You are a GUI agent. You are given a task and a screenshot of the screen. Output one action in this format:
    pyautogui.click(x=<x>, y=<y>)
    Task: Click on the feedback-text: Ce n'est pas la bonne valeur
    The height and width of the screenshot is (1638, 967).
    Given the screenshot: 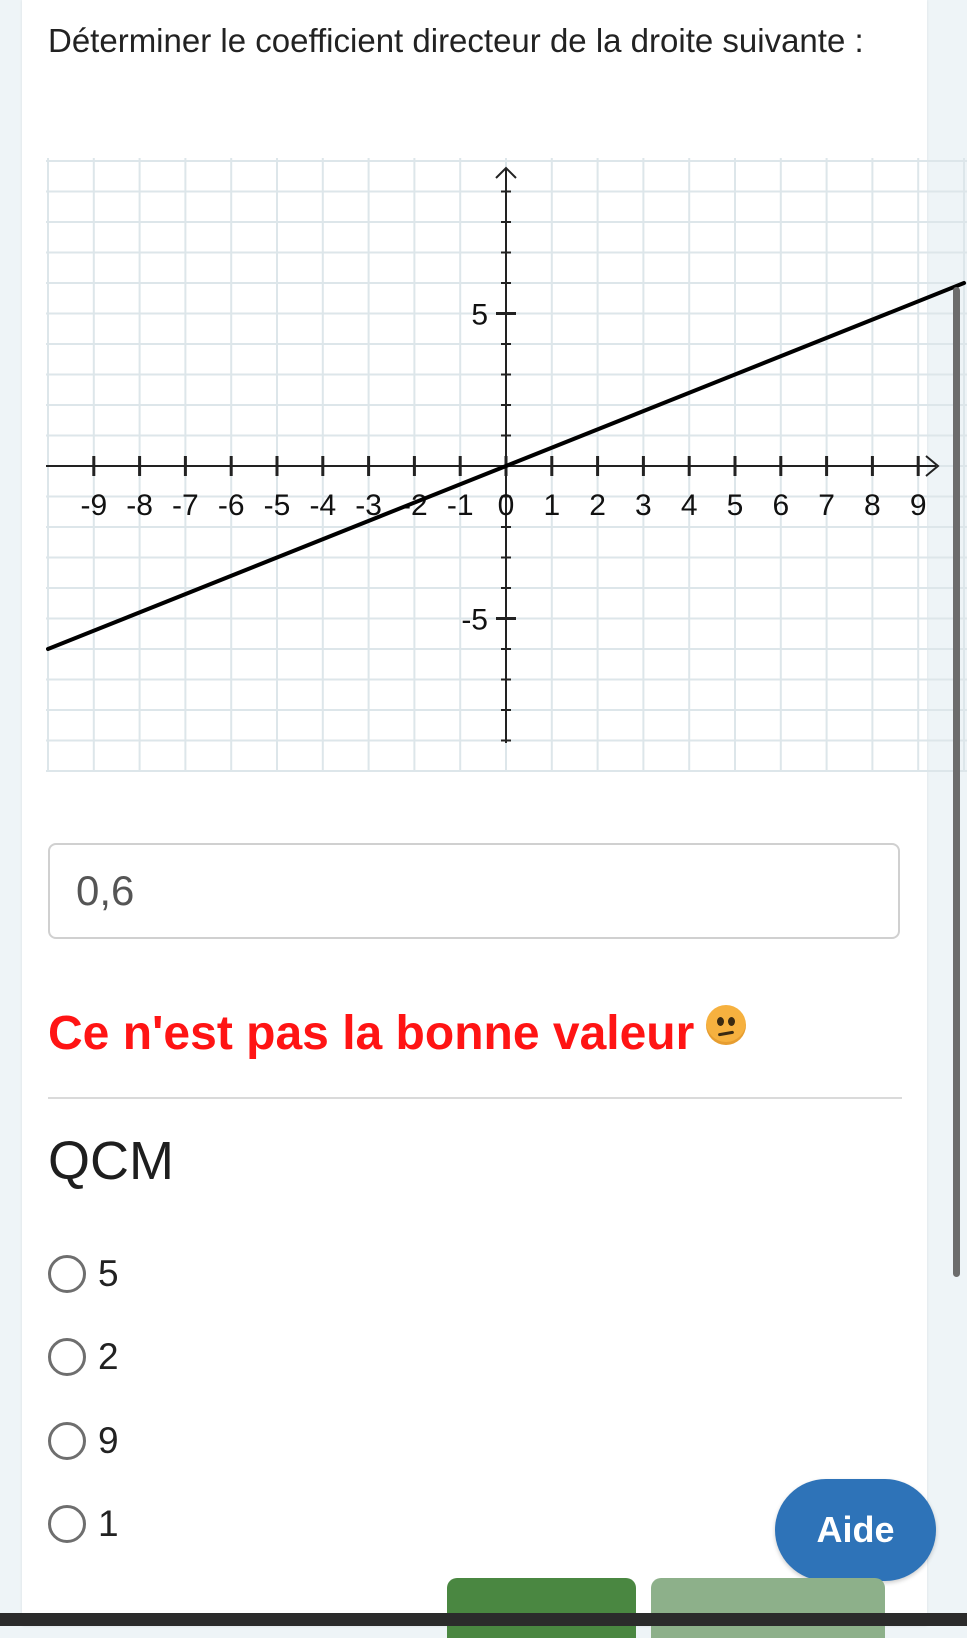 What is the action you would take?
    pyautogui.click(x=371, y=1033)
    